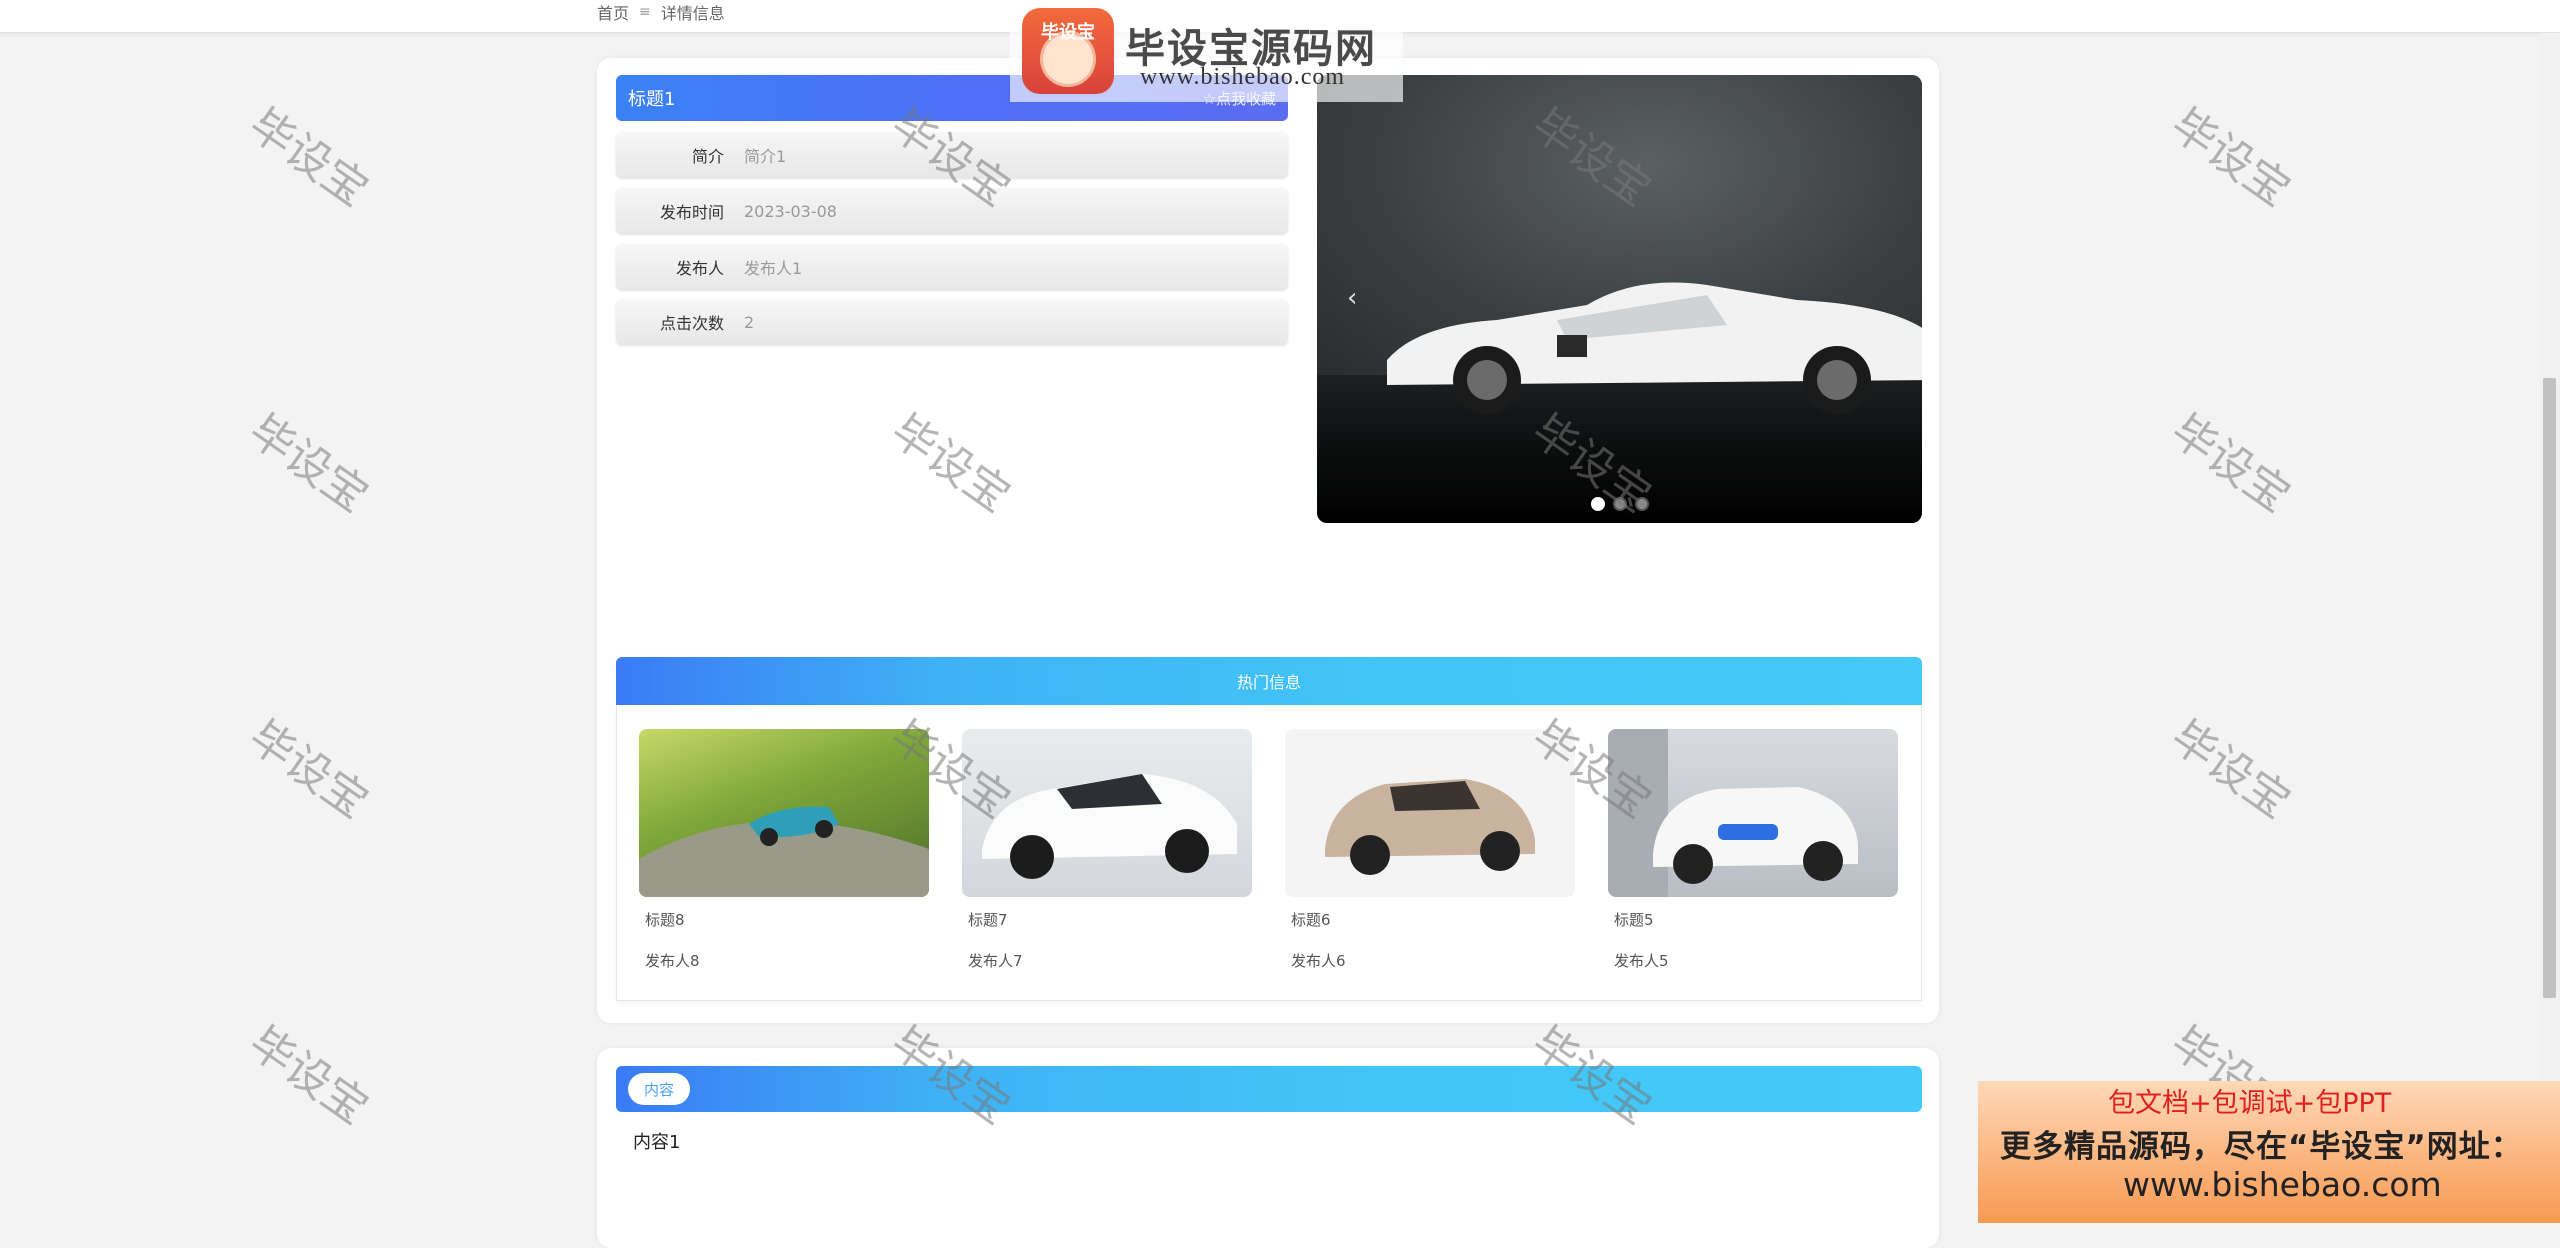 The image size is (2560, 1248). I want to click on carousel-indicators, so click(1619, 504).